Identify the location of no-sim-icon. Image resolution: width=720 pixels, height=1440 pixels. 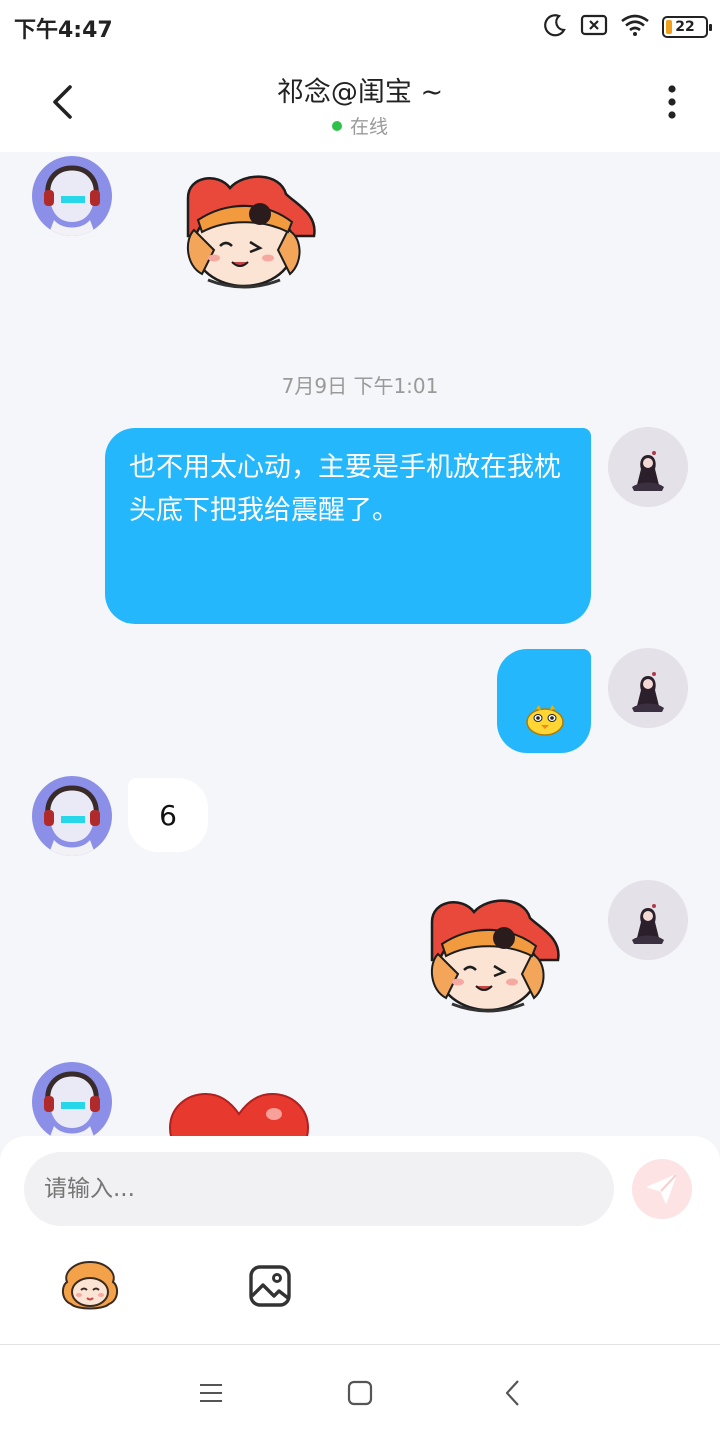
(594, 27).